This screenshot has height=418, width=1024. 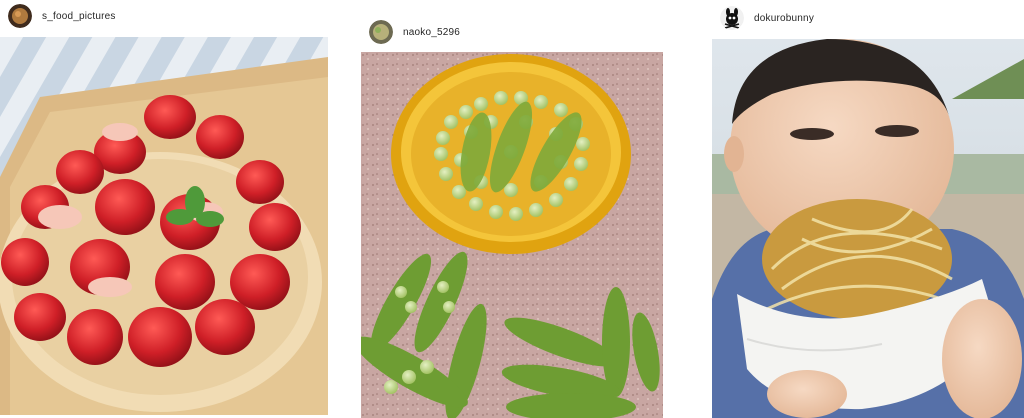 What do you see at coordinates (732, 18) in the screenshot?
I see `skull-bunny-avatar-icon` at bounding box center [732, 18].